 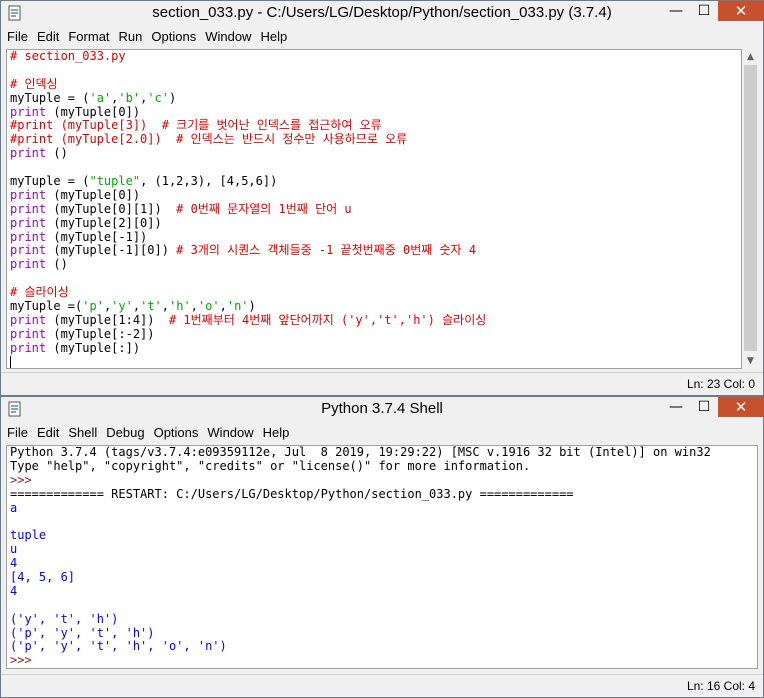 What do you see at coordinates (39, 292) in the screenshot?
I see `code-token: # 슬라이싱` at bounding box center [39, 292].